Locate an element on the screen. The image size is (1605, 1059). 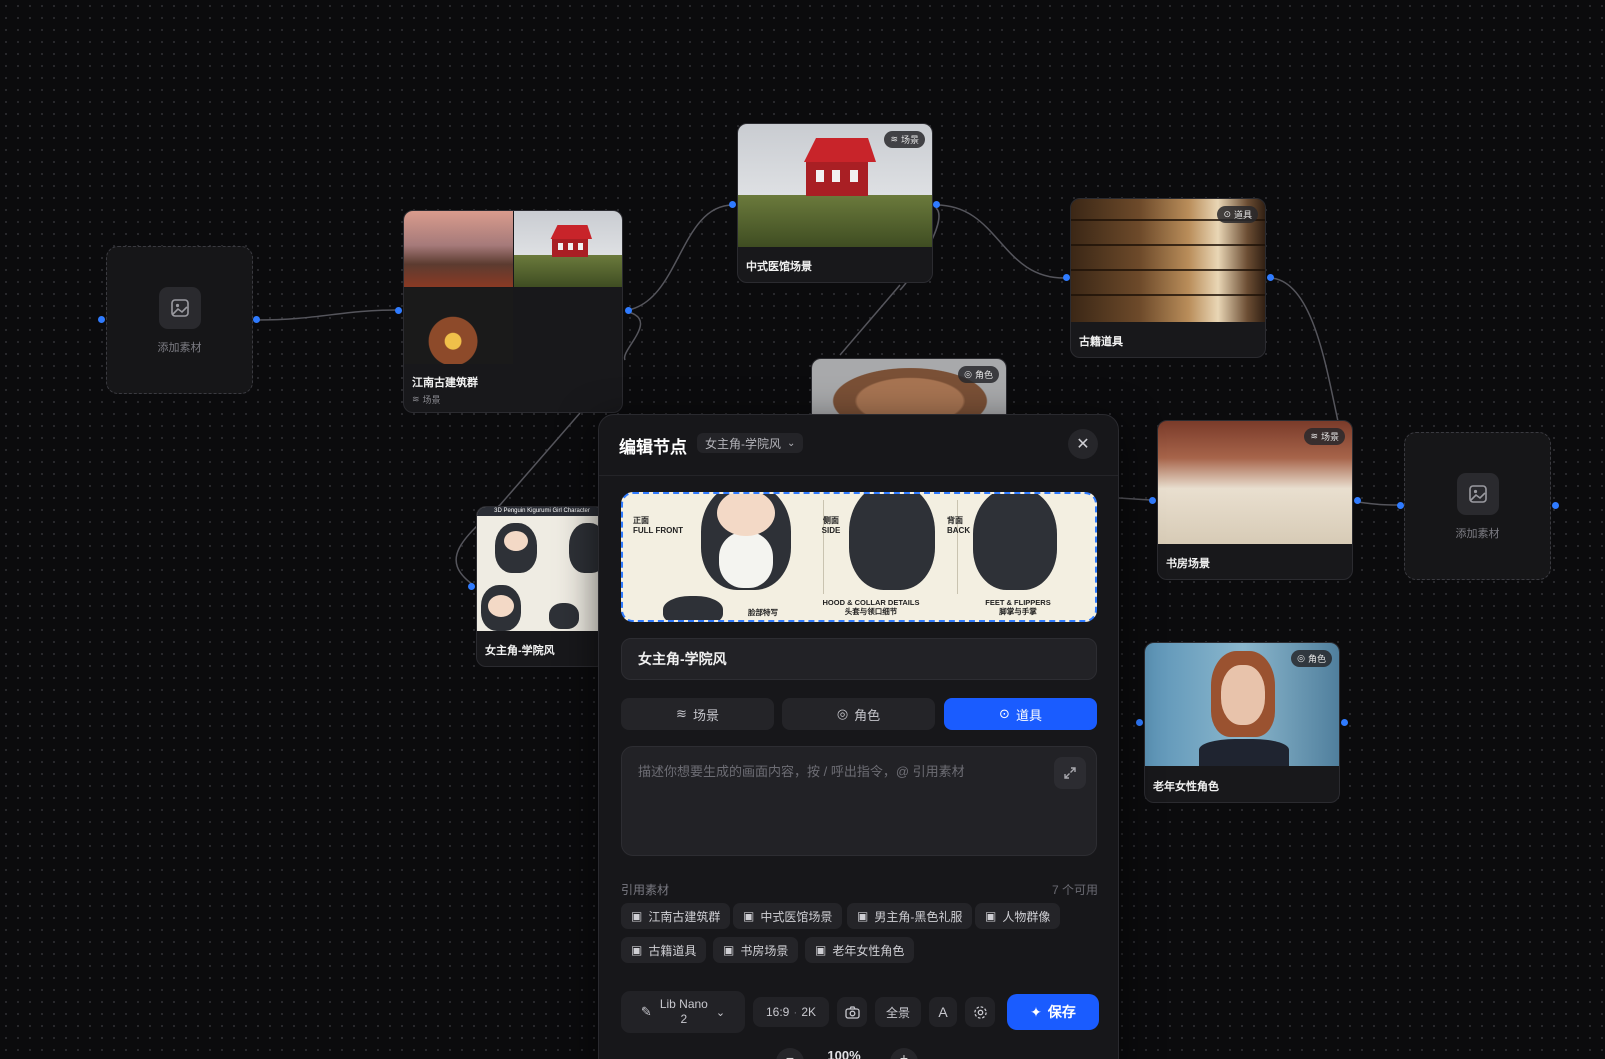
type-tab-character: ◎ 角色 is located at coordinates (858, 714).